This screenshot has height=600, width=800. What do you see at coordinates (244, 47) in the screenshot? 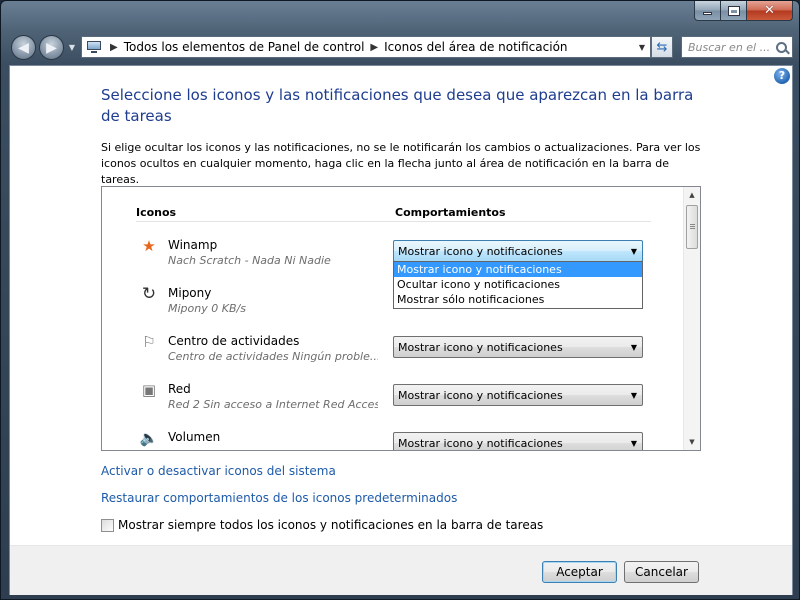
I see `breadcrumb-control-panel: Todos los elementos de Panel de control` at bounding box center [244, 47].